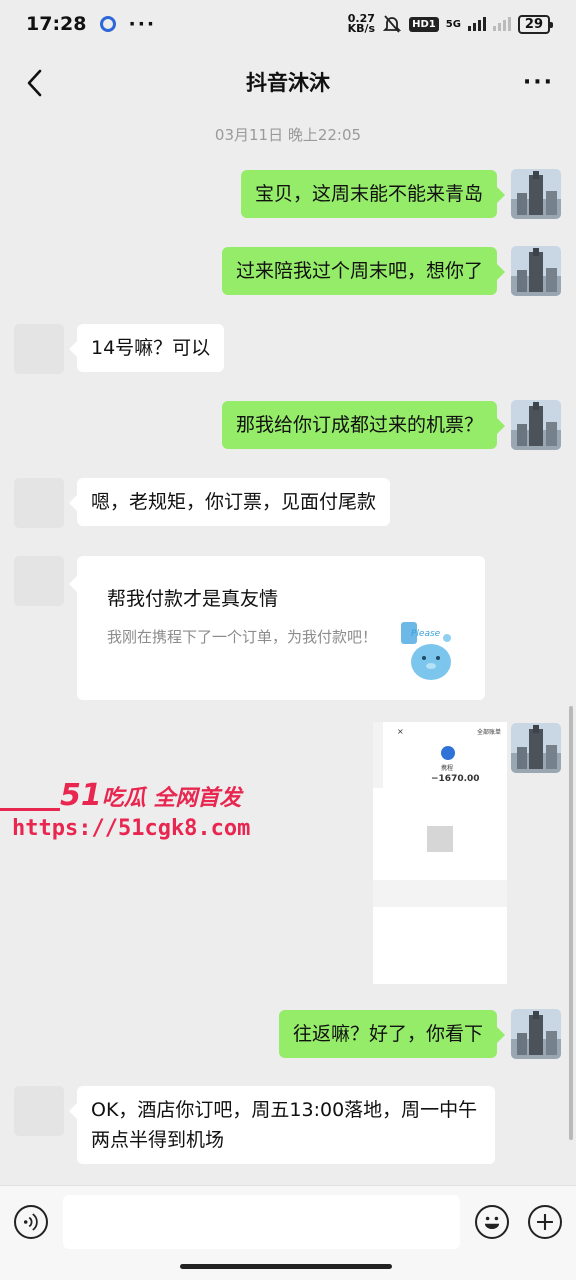  I want to click on emoji-icon, so click(492, 1222).